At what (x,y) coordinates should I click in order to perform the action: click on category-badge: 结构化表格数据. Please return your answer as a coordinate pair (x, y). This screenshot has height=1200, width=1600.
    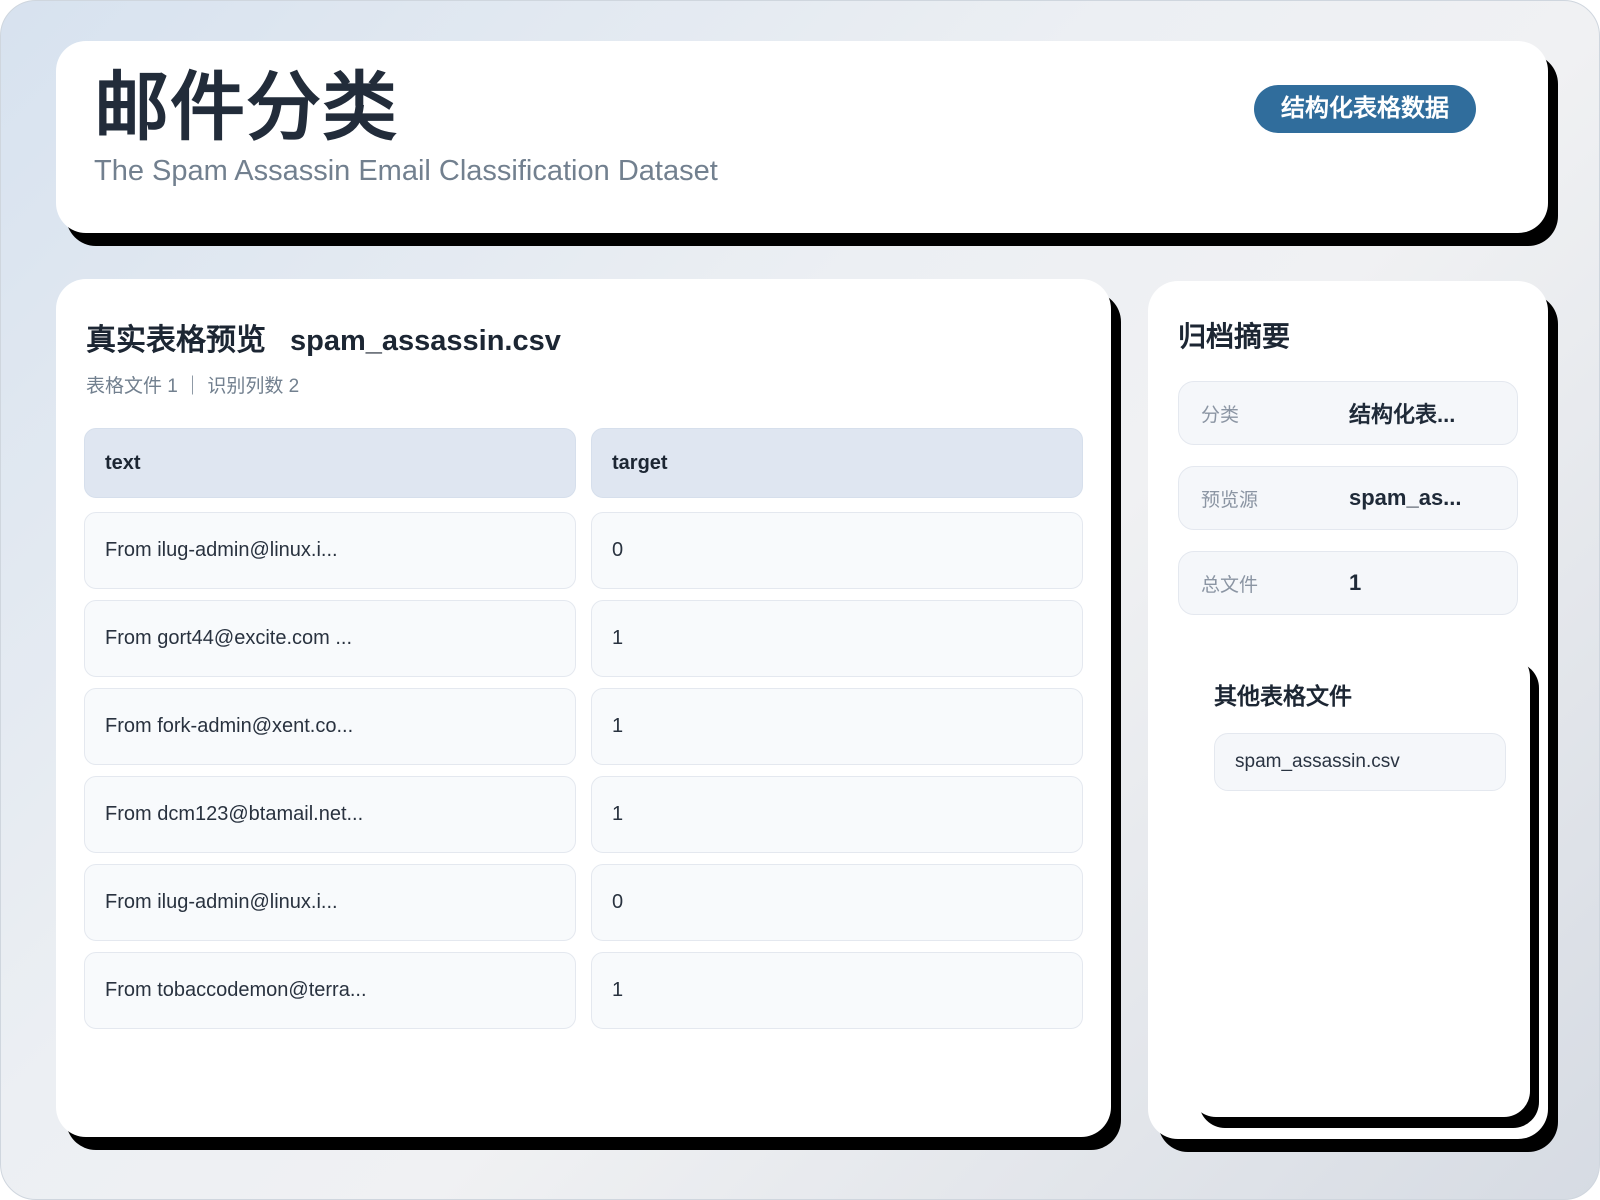
    Looking at the image, I should click on (1365, 109).